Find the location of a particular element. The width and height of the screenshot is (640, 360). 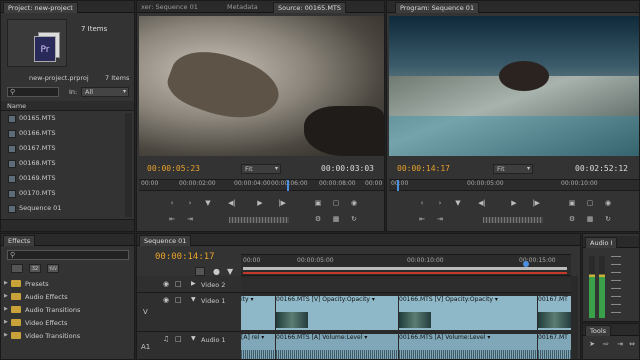

lift-icon: ▣ is located at coordinates (572, 203).